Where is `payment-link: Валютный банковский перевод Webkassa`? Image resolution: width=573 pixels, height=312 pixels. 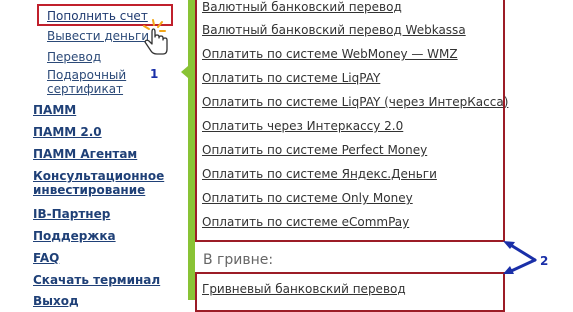
payment-link: Валютный банковский перевод Webkassa is located at coordinates (334, 30).